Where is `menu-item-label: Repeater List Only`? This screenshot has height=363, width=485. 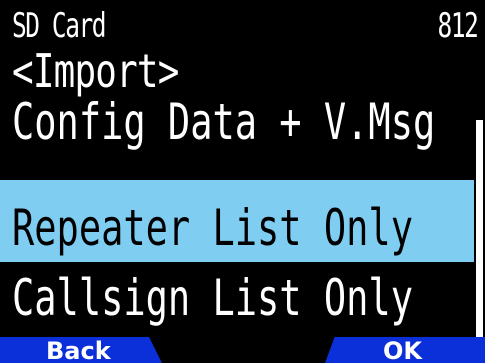
menu-item-label: Repeater List Only is located at coordinates (212, 228).